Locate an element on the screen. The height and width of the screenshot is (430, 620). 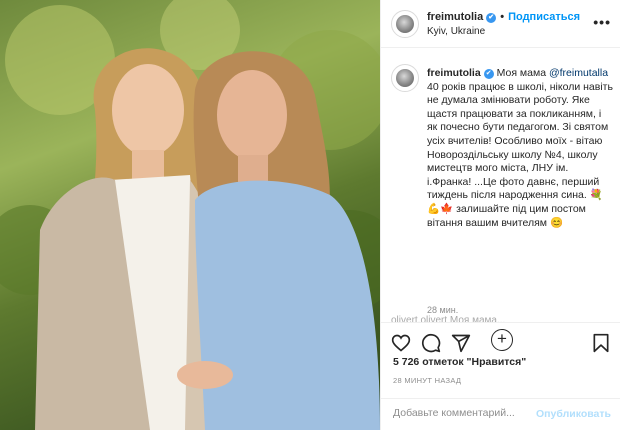
publish-button: Опубликовать is located at coordinates (573, 414).